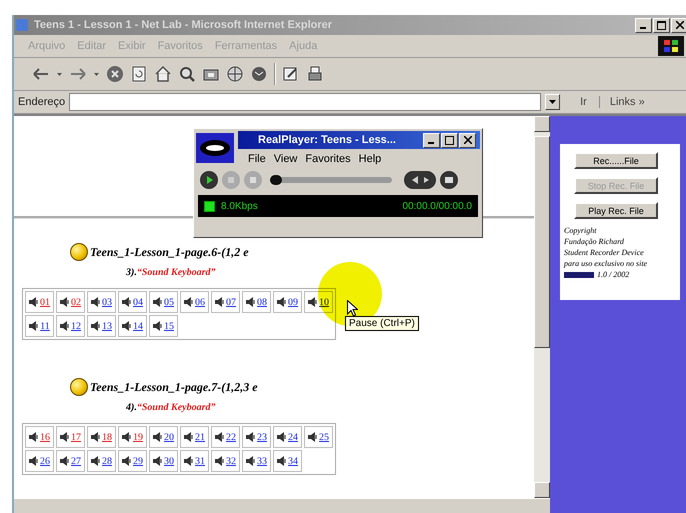 Image resolution: width=686 pixels, height=513 pixels. Describe the element at coordinates (293, 302) in the screenshot. I see `key-link: 09` at that location.